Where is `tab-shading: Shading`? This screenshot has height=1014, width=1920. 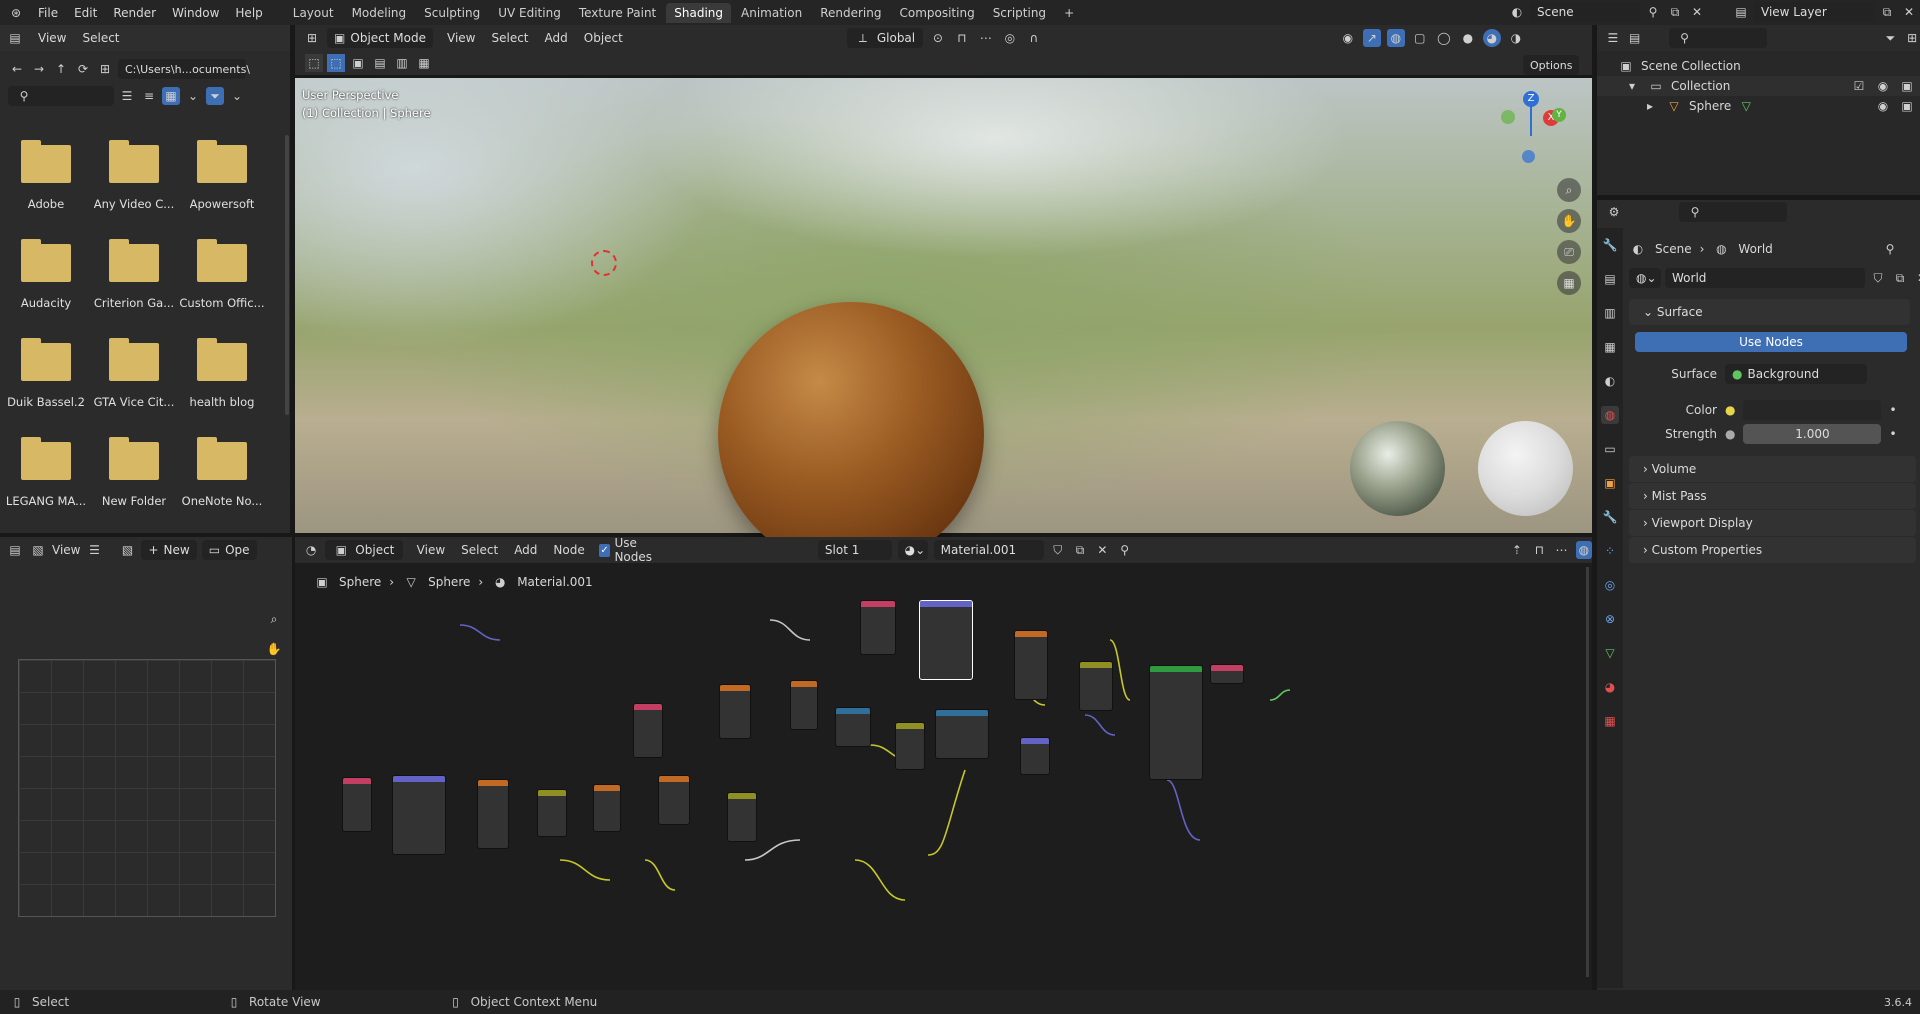
tab-shading: Shading is located at coordinates (698, 12).